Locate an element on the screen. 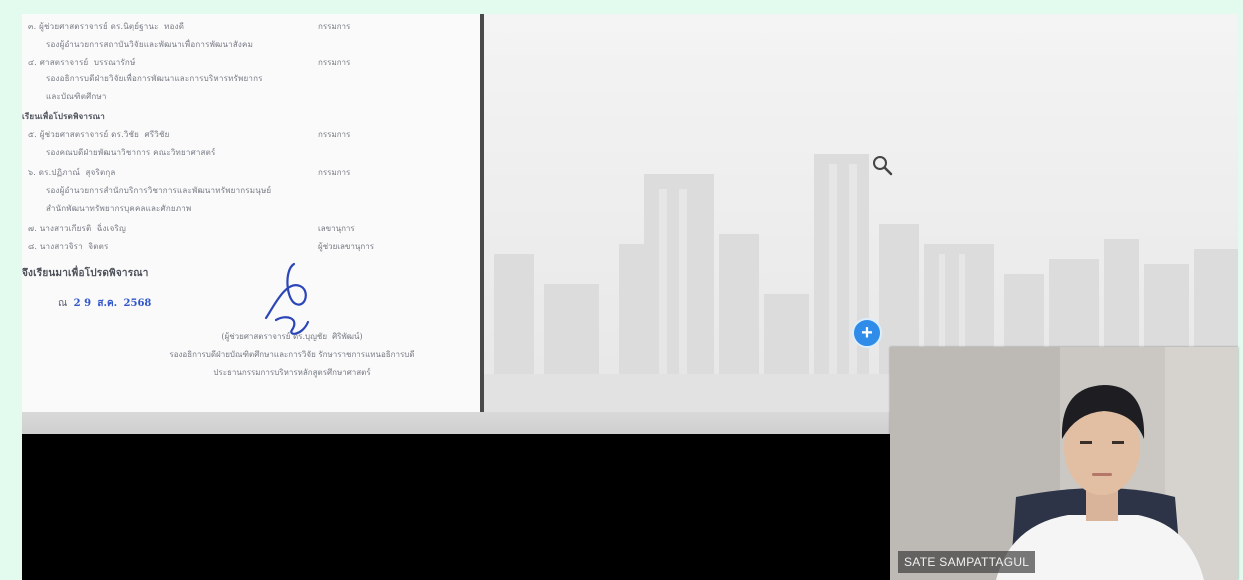  pin-button-symbol: + is located at coordinates (867, 333).